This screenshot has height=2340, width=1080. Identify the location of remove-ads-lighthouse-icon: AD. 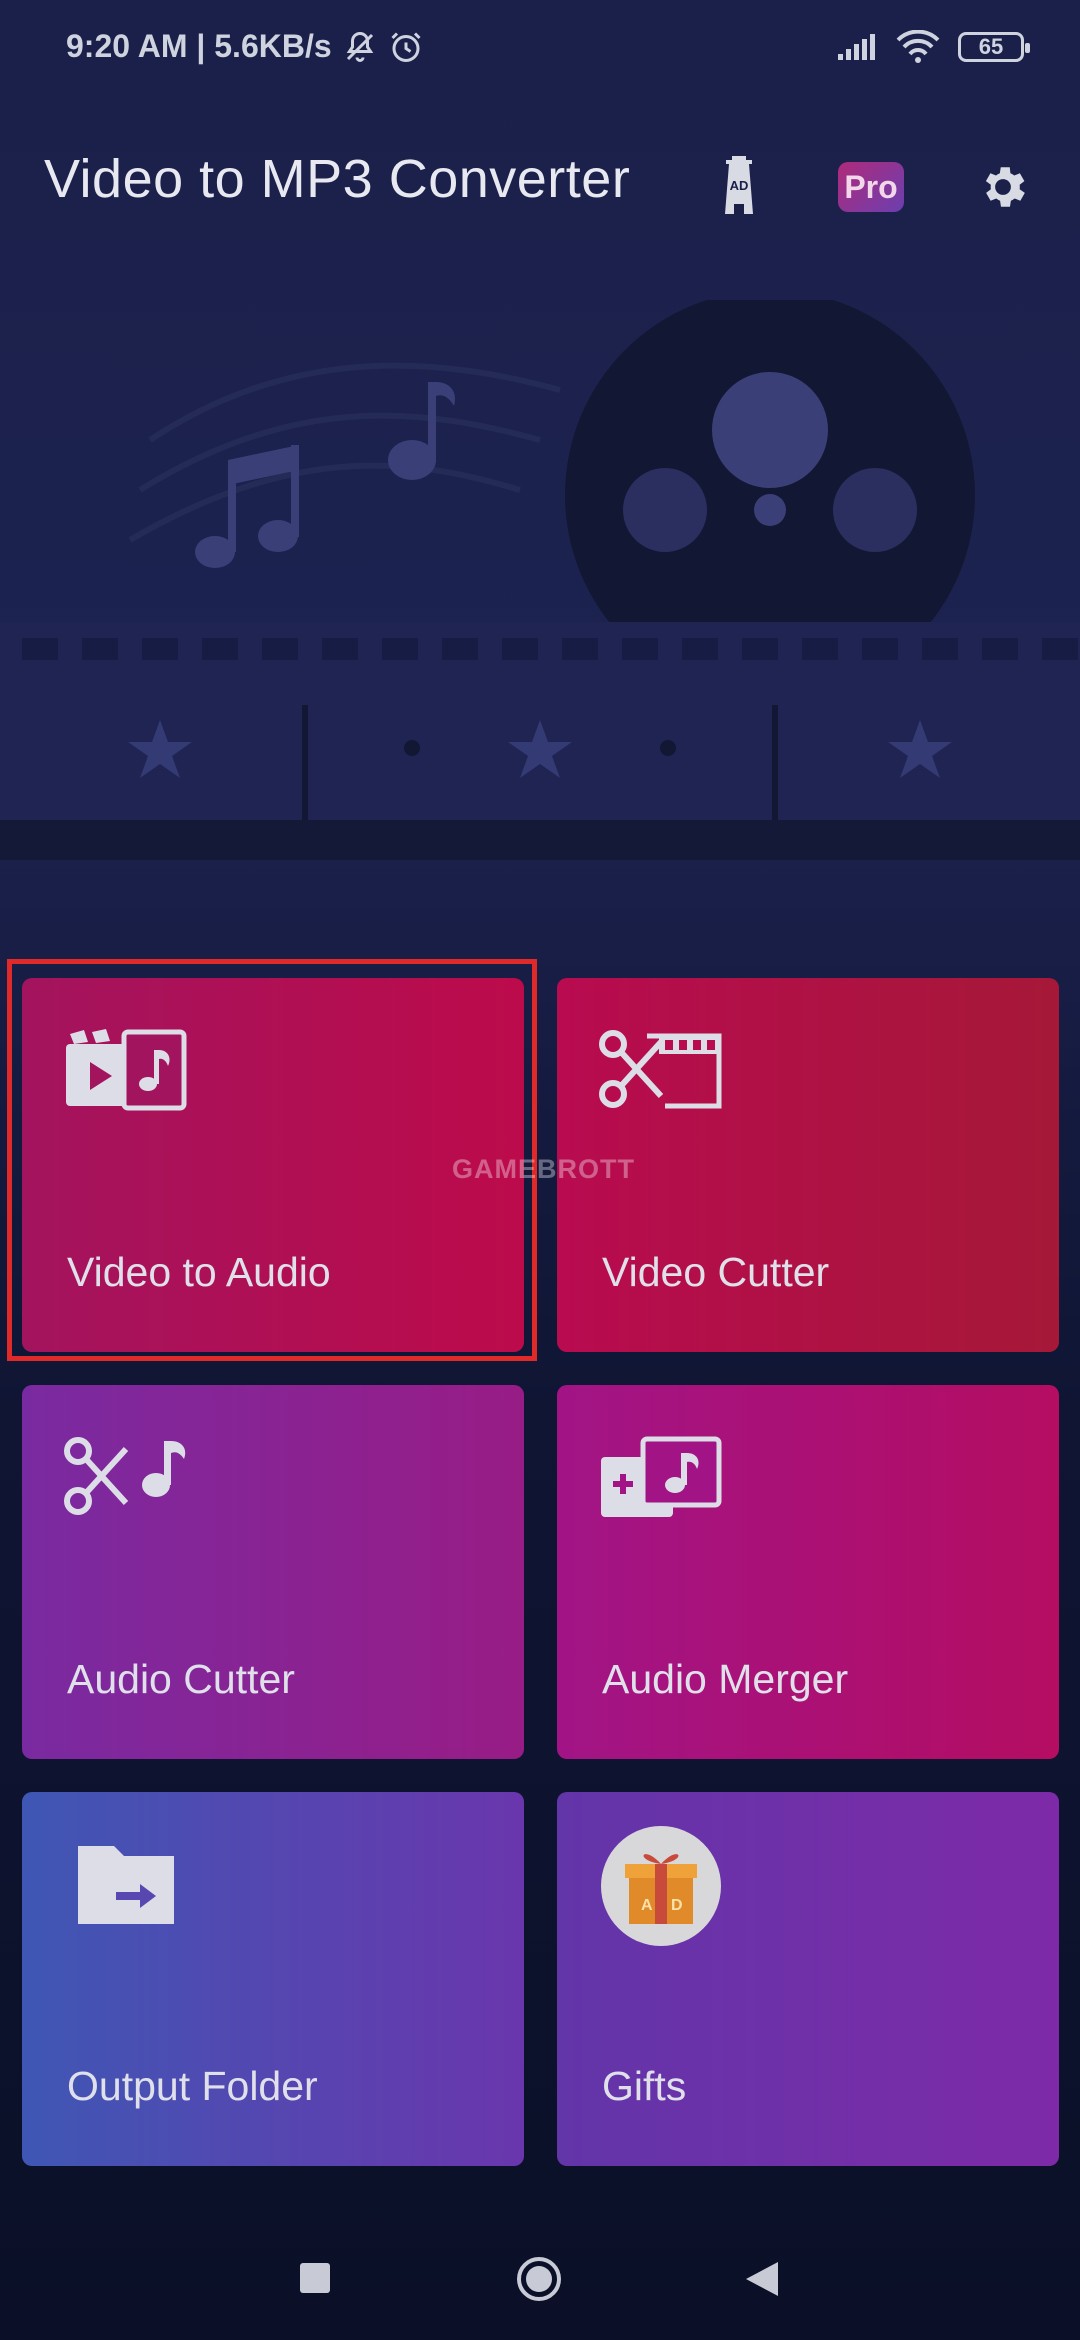
(739, 185).